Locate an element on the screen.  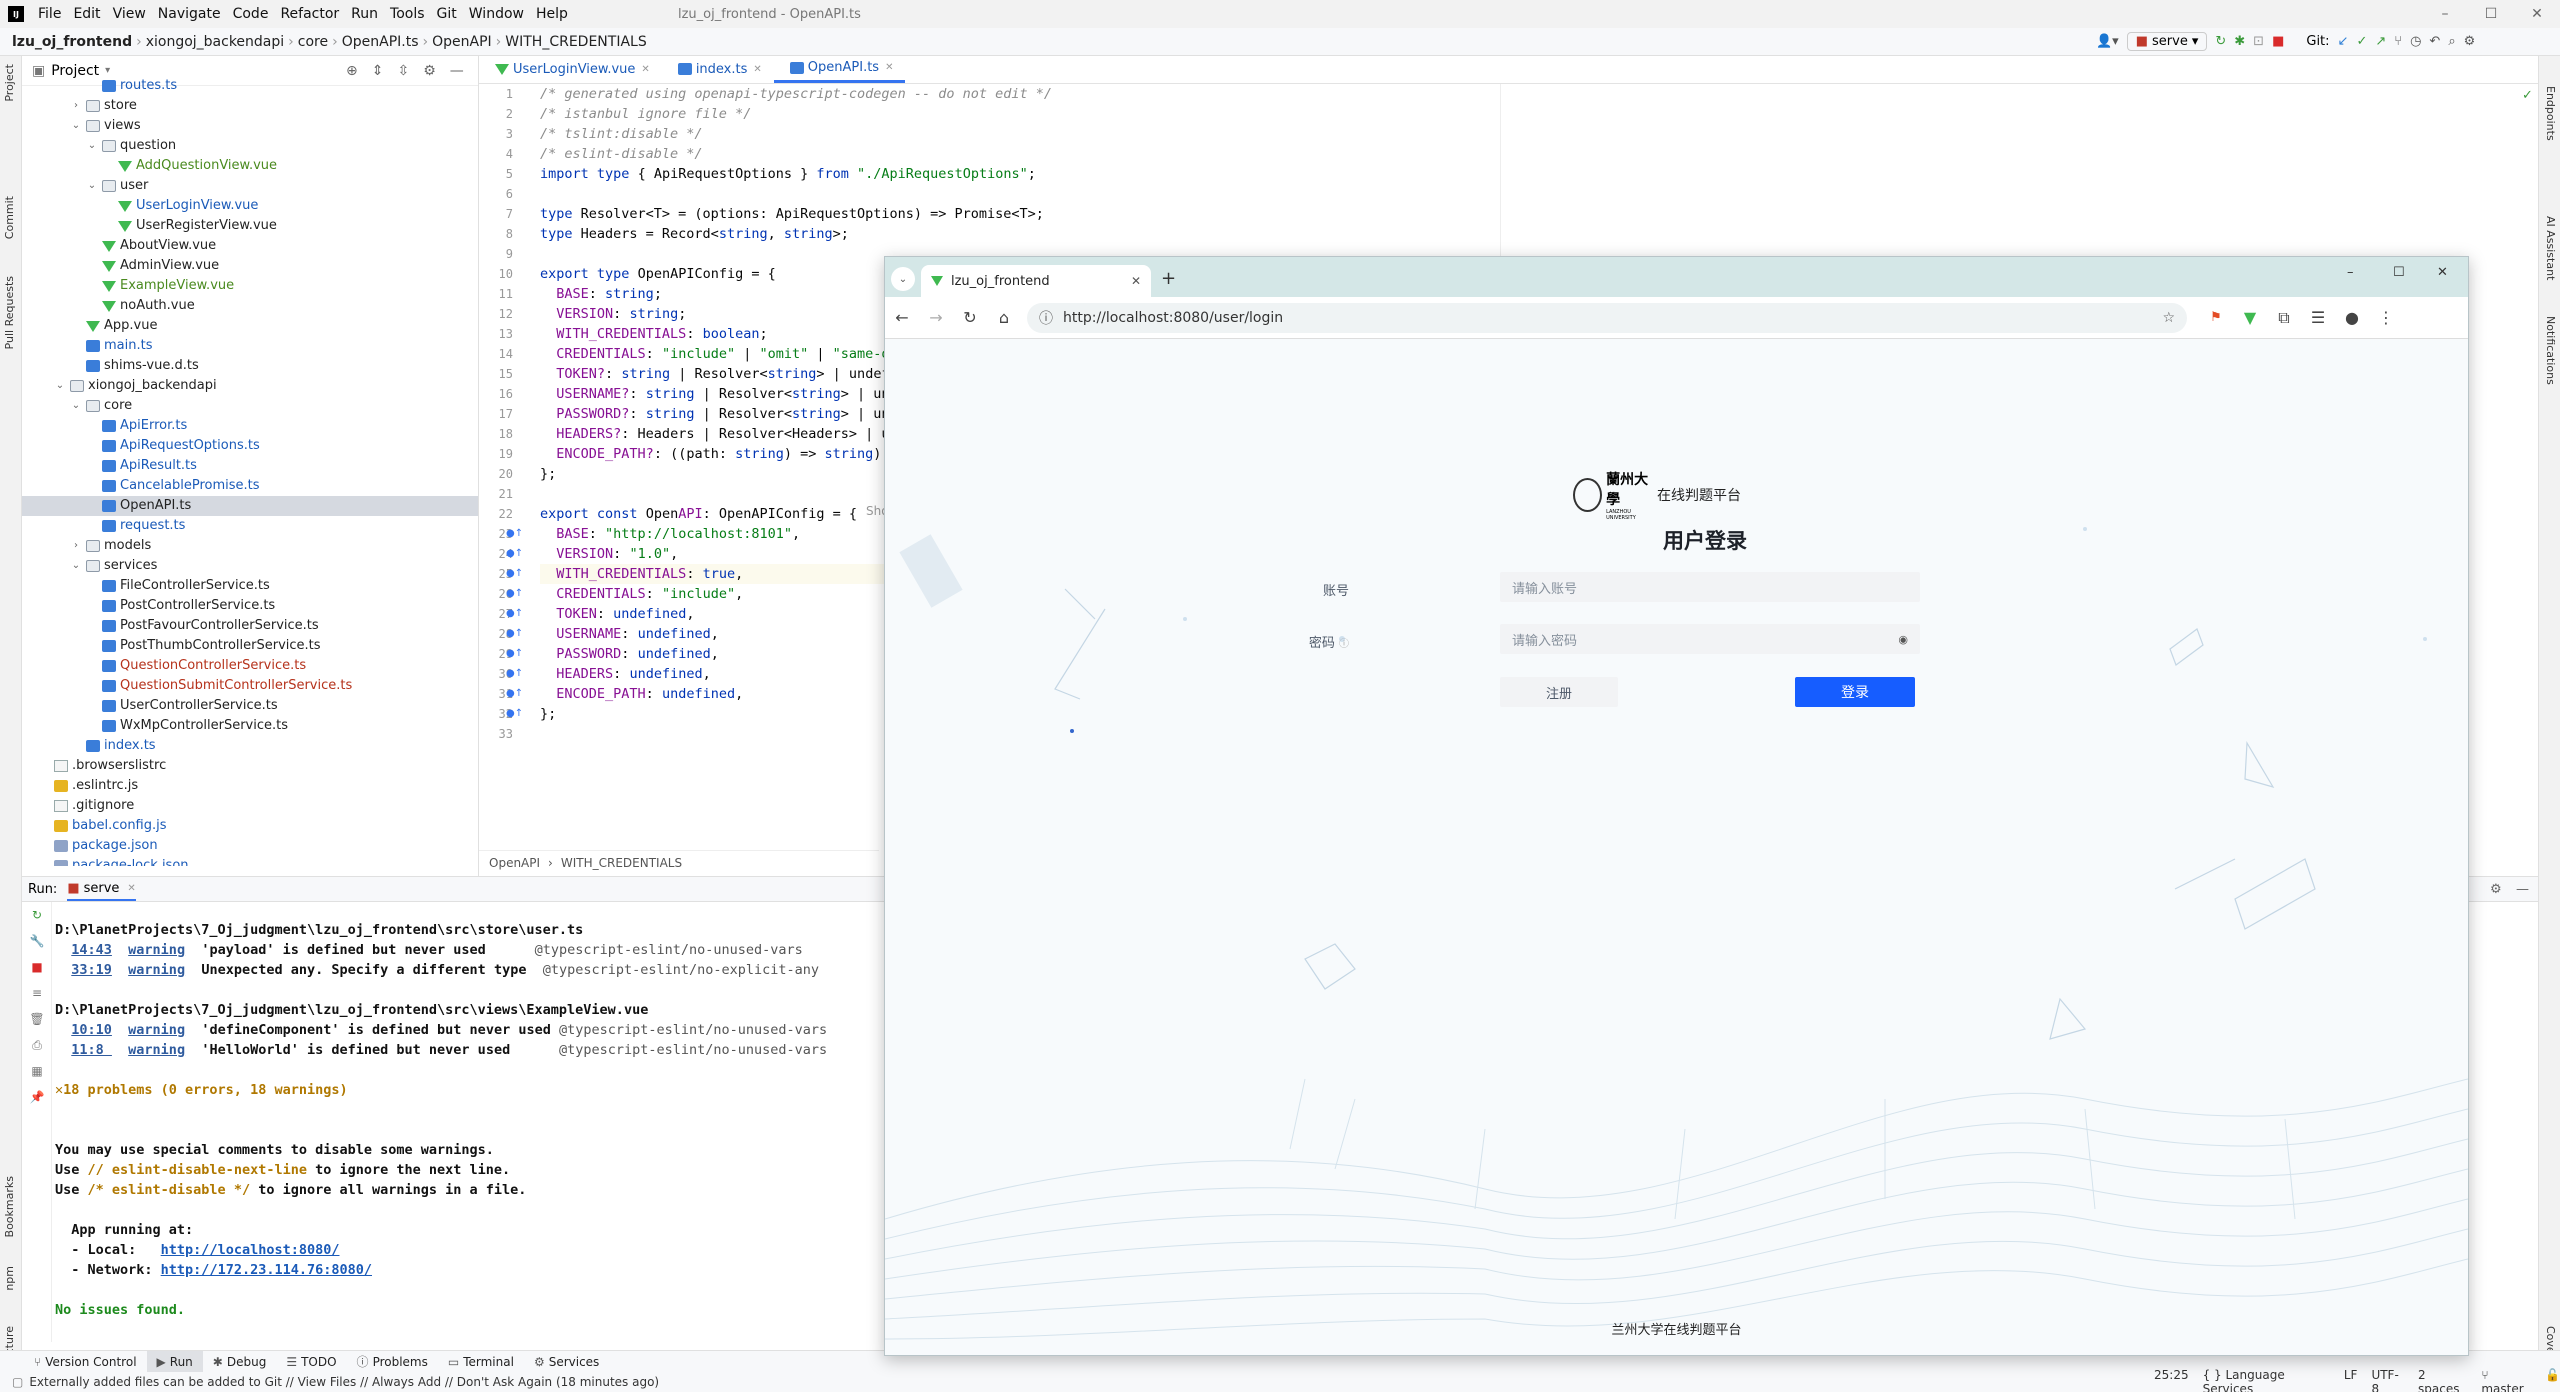
tree-item: main.ts is located at coordinates (250, 346).